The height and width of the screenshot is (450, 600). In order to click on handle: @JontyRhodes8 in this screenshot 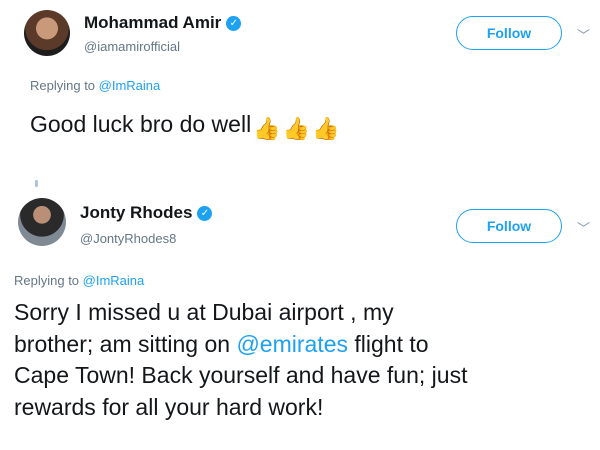, I will do `click(128, 238)`.